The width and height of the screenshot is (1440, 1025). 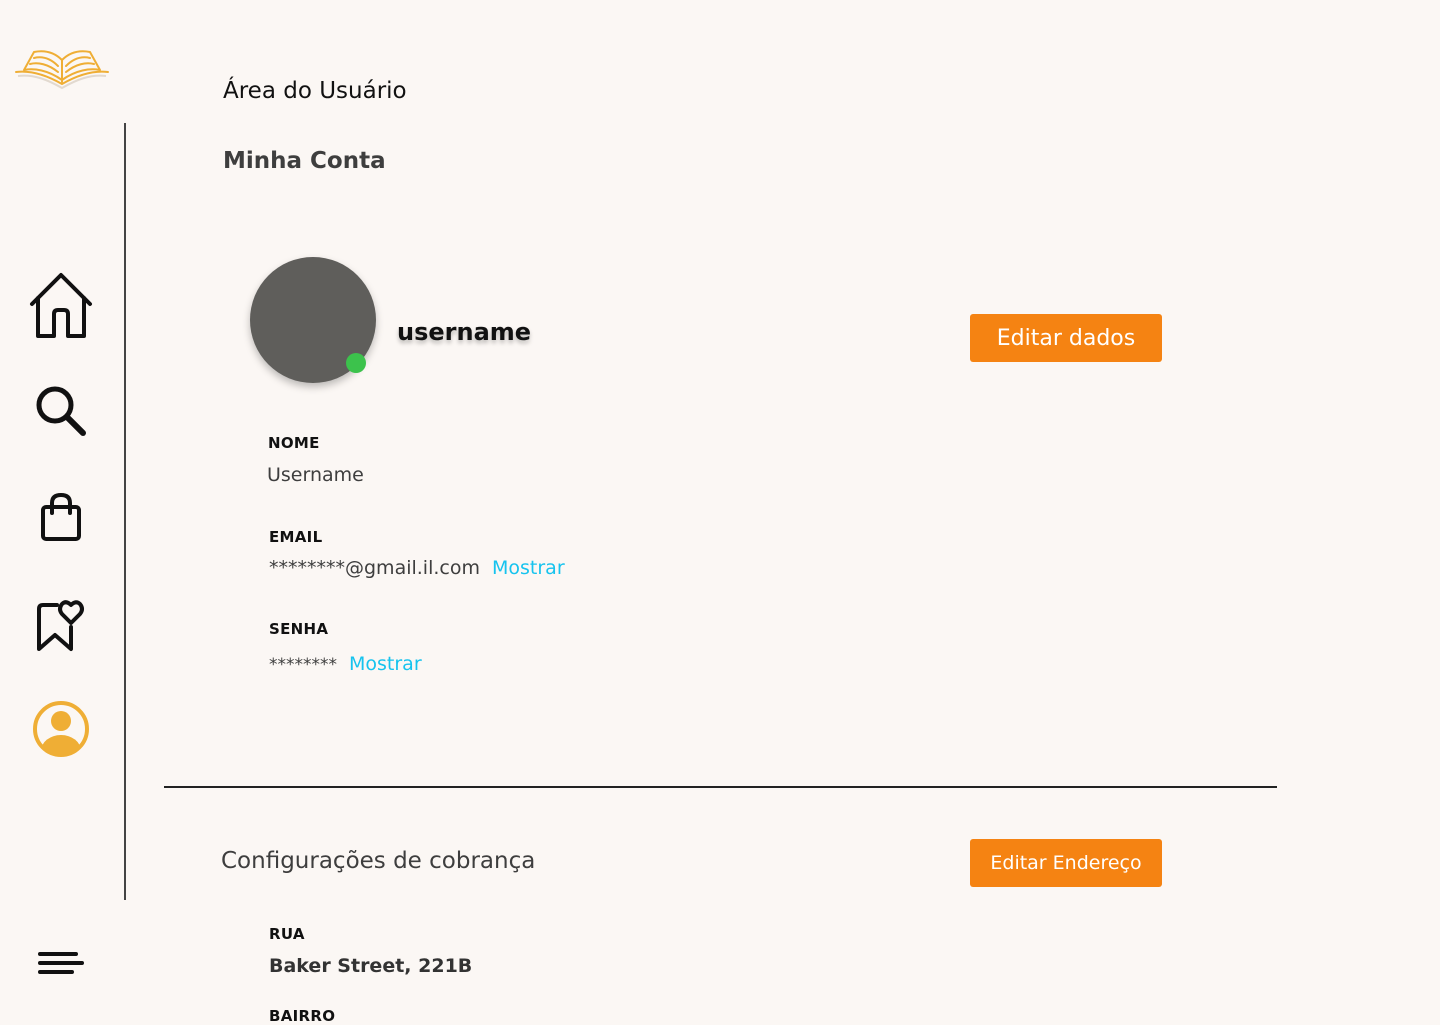 What do you see at coordinates (61, 625) in the screenshot?
I see `bookmark-heart-icon` at bounding box center [61, 625].